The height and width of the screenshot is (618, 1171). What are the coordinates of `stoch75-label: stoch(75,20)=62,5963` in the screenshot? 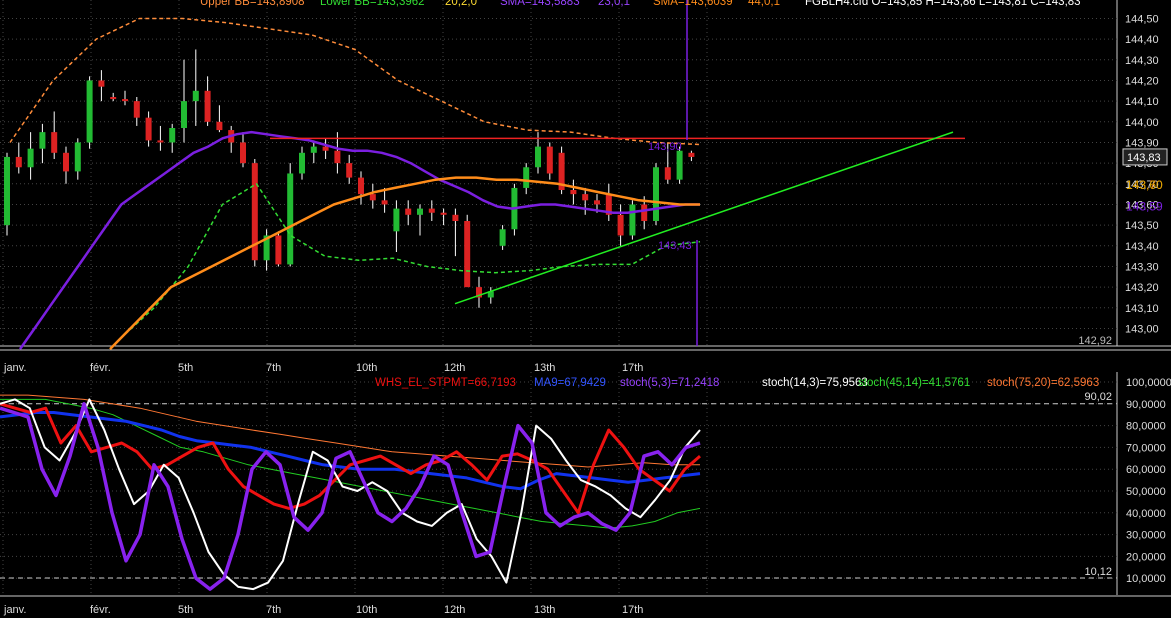 It's located at (1043, 383).